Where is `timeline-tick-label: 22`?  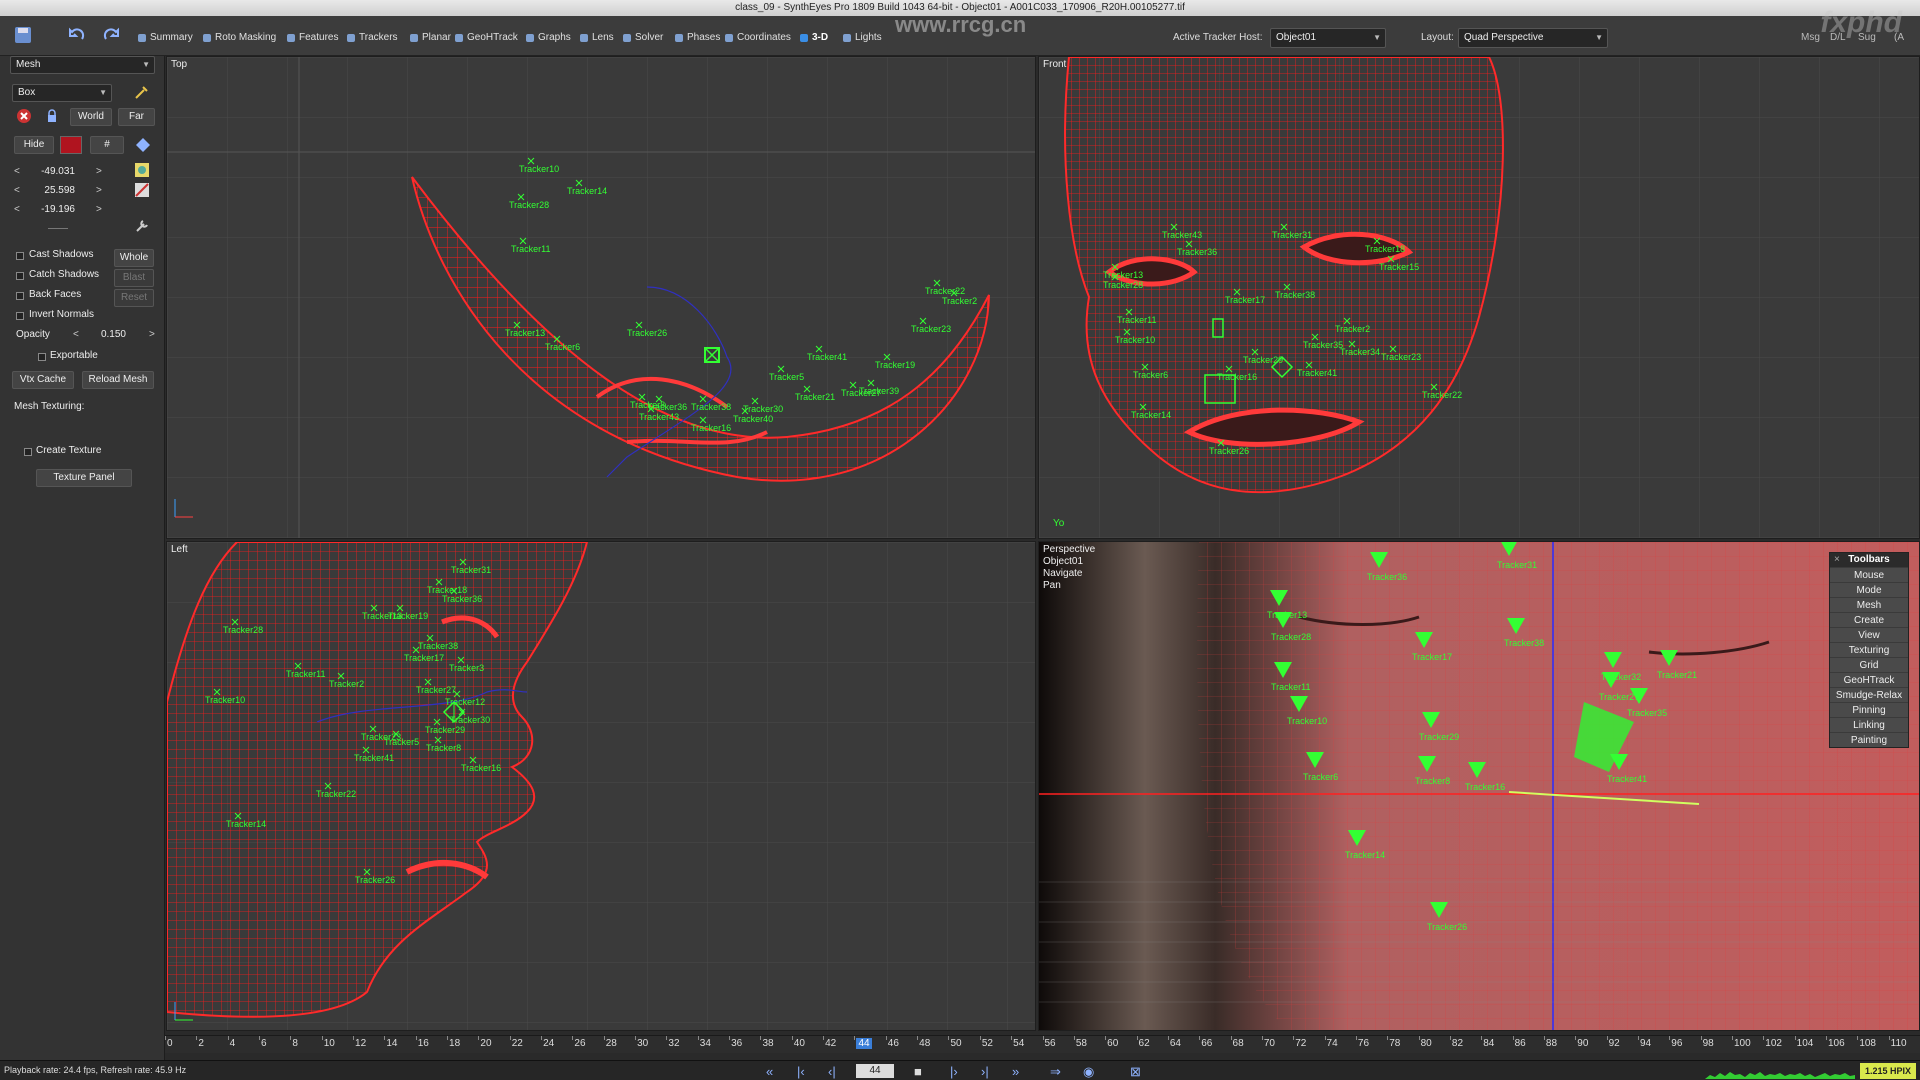 timeline-tick-label: 22 is located at coordinates (517, 1043).